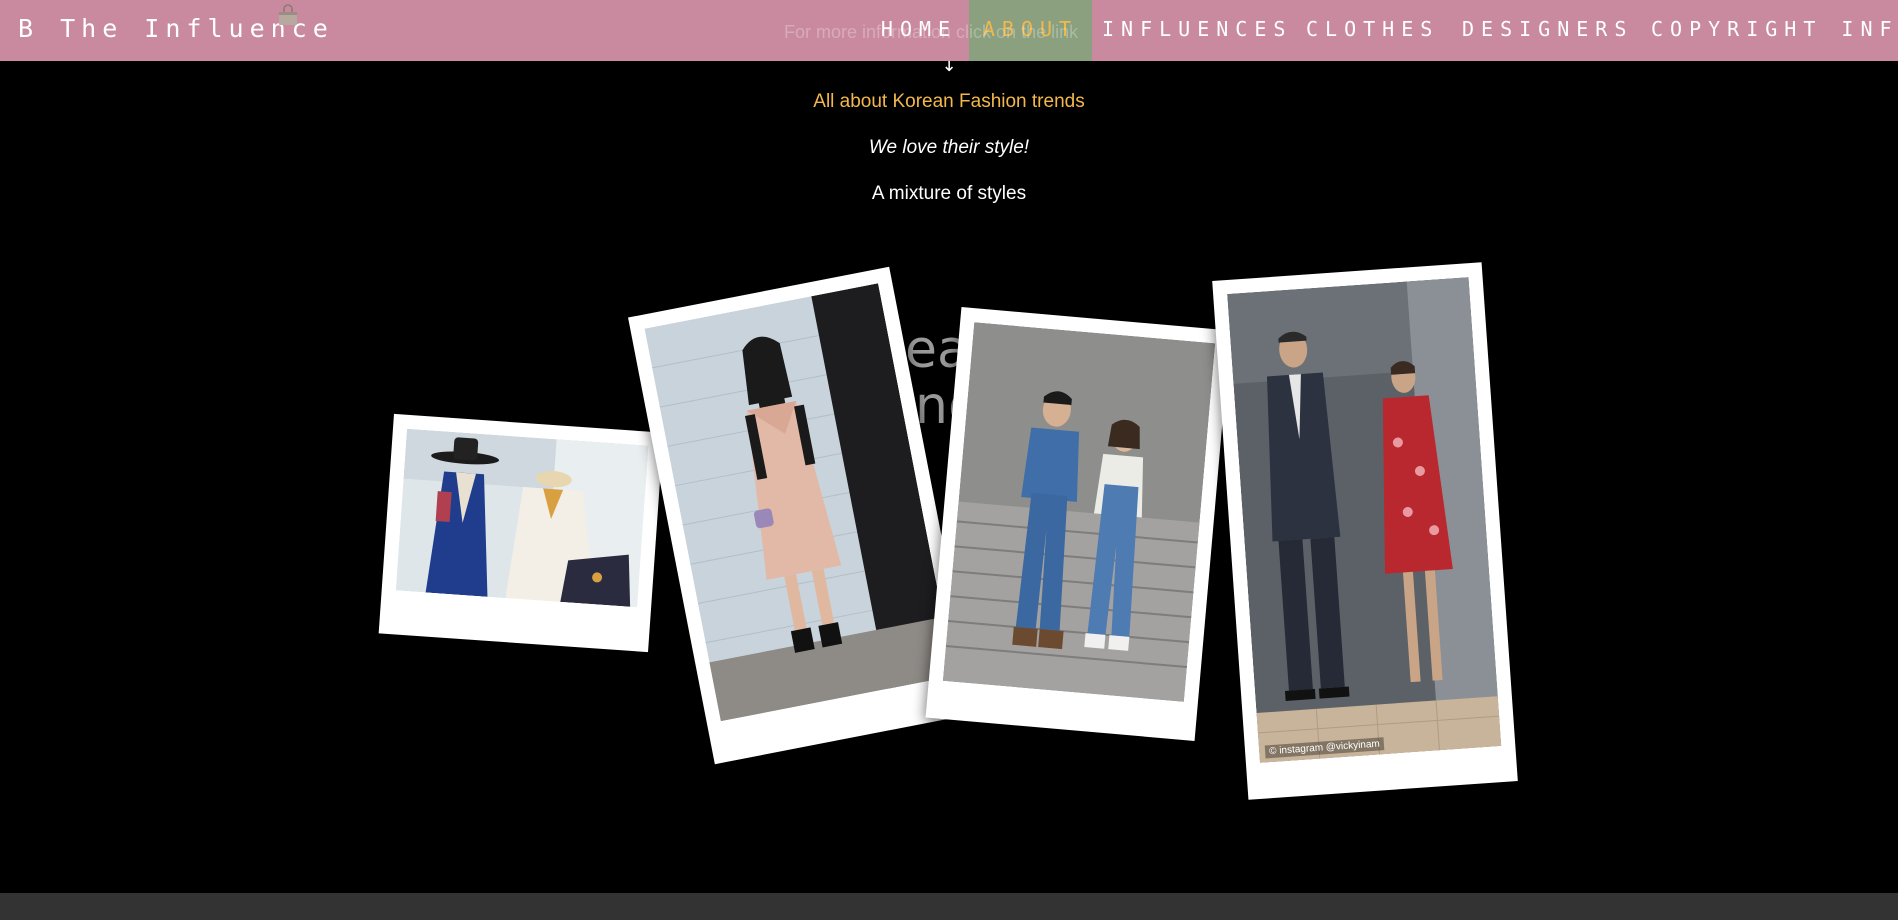 The image size is (1898, 920). I want to click on nav-influences: INFLUENCES, so click(1193, 30).